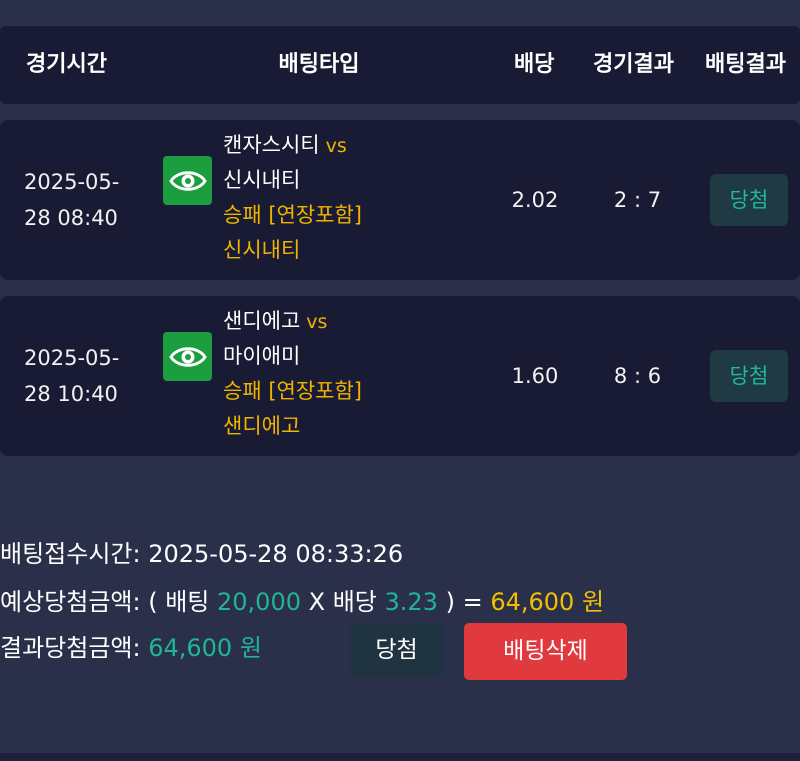 The height and width of the screenshot is (761, 800). Describe the element at coordinates (262, 356) in the screenshot. I see `away-team: 마이애미` at that location.